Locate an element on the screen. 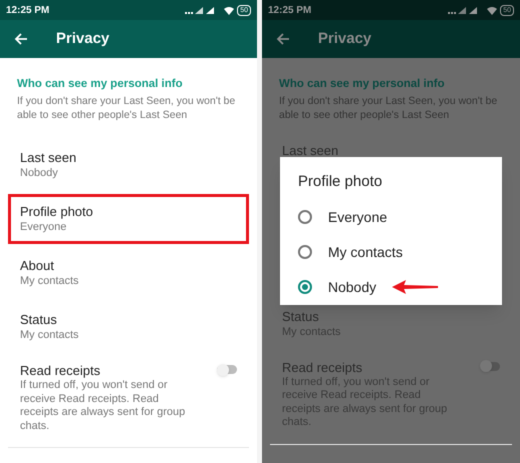  setting-description: If turned off, you won't send or receive Read receipts. Read receipts are always sent for group chats. is located at coordinates (103, 406).